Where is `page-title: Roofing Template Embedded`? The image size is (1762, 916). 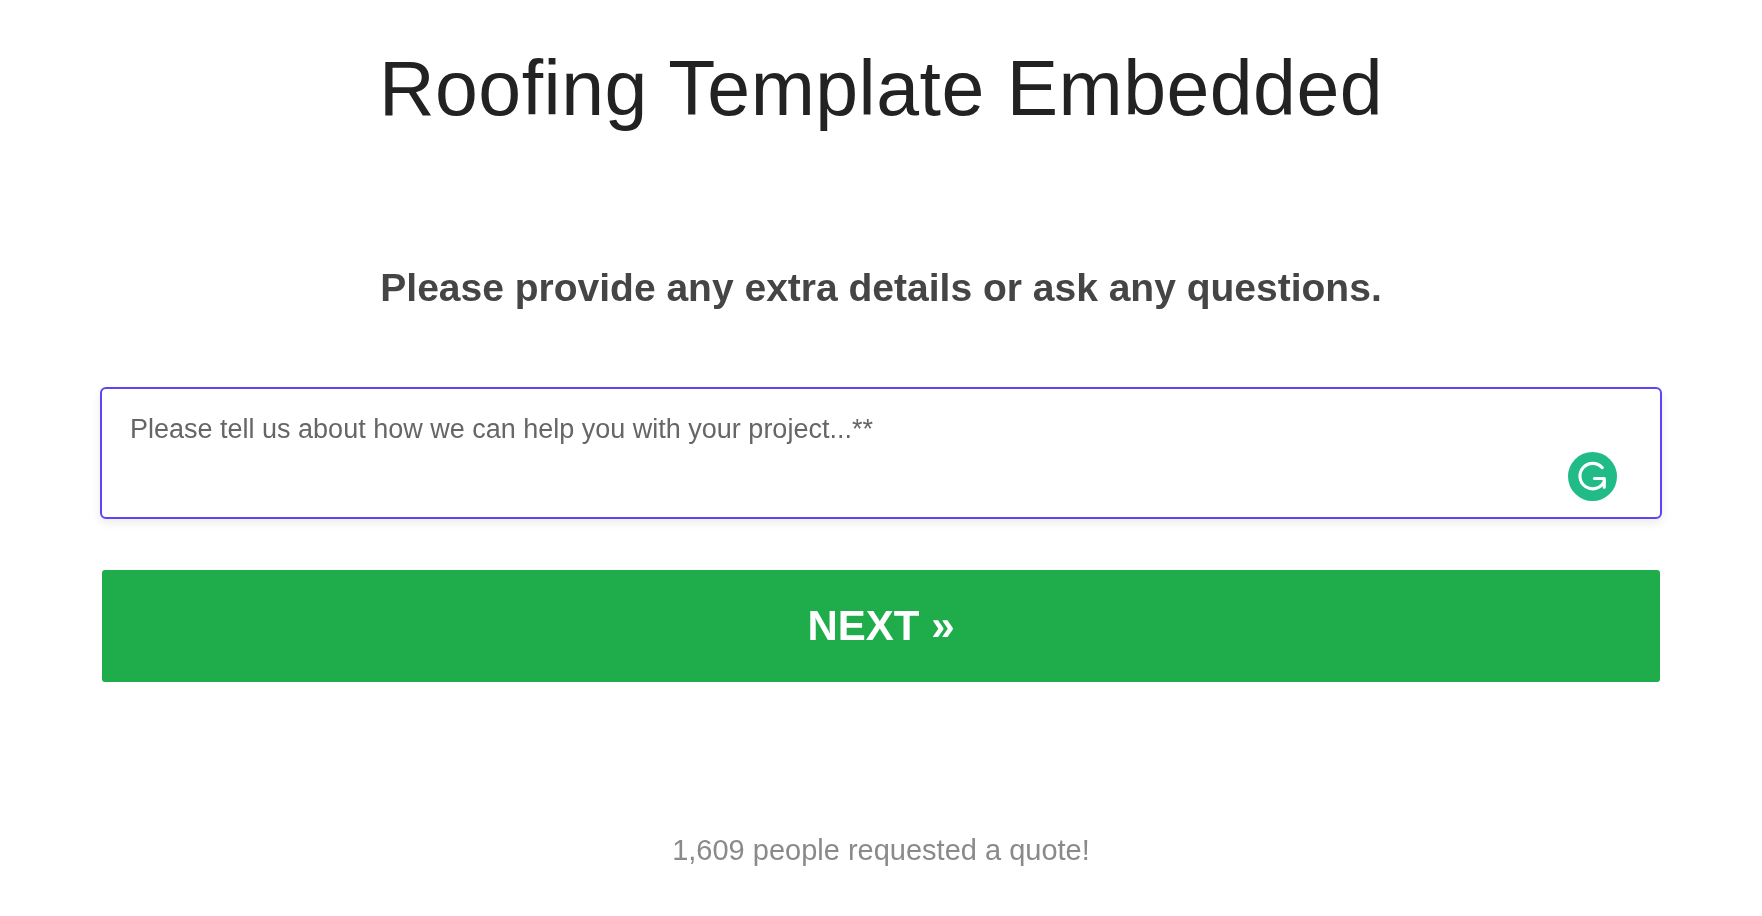 page-title: Roofing Template Embedded is located at coordinates (881, 88).